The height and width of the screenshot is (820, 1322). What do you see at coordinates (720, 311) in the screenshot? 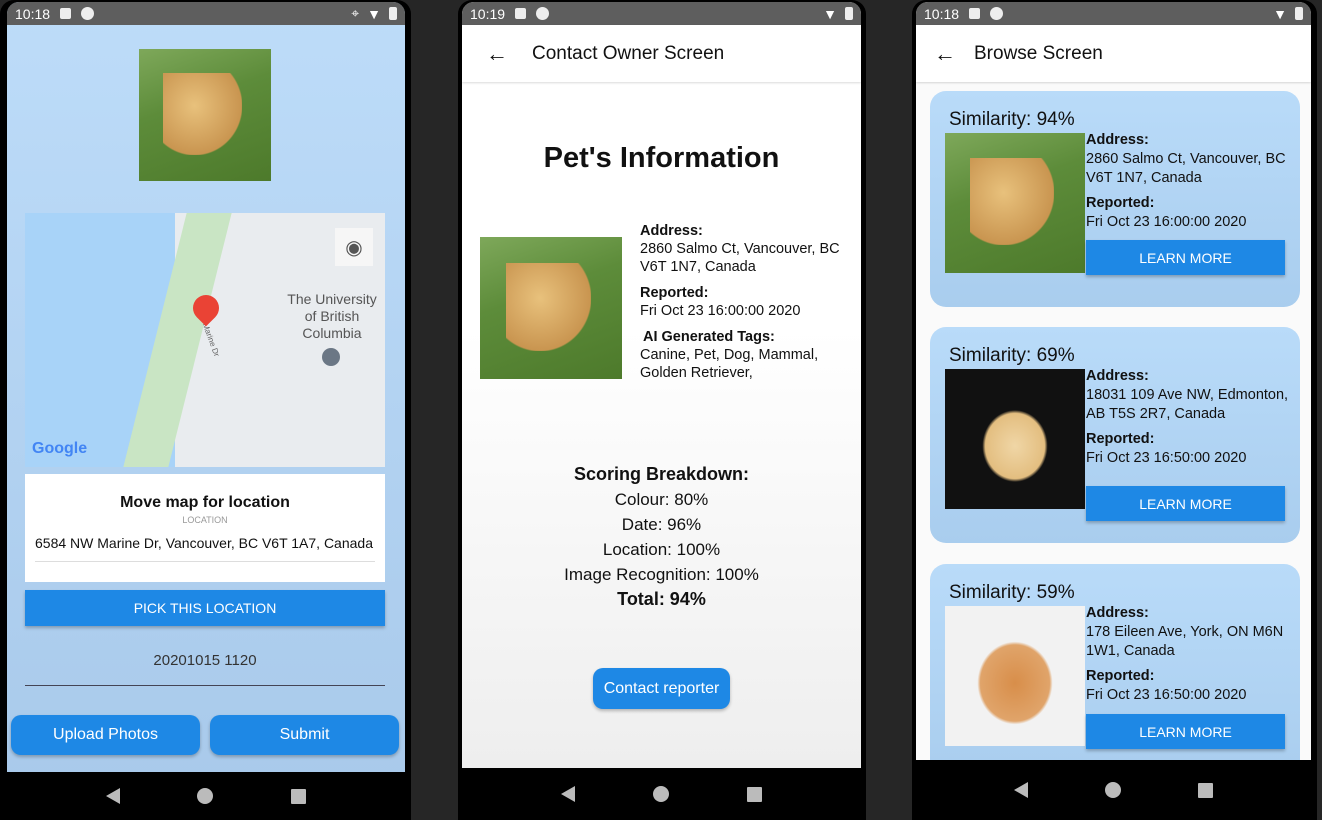
I see `reported-date: Fri Oct 23 16:00:00 2020` at bounding box center [720, 311].